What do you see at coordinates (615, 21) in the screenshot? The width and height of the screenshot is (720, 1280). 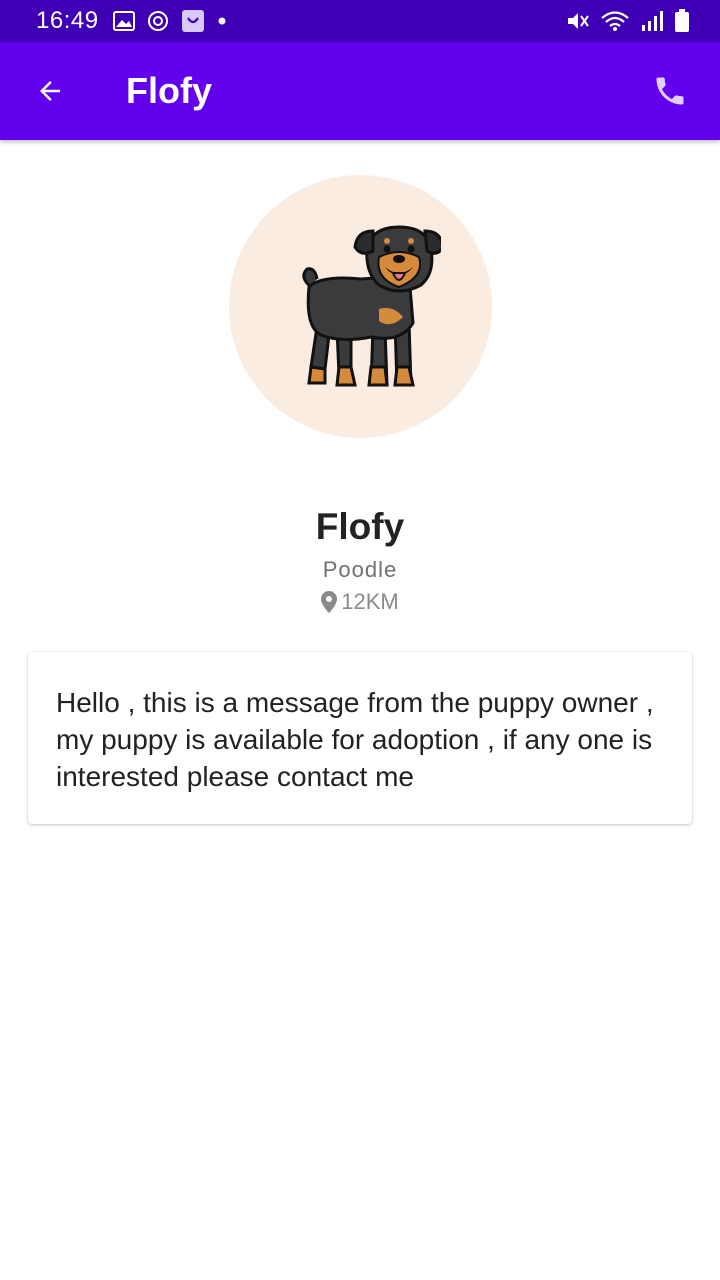 I see `wifi-icon` at bounding box center [615, 21].